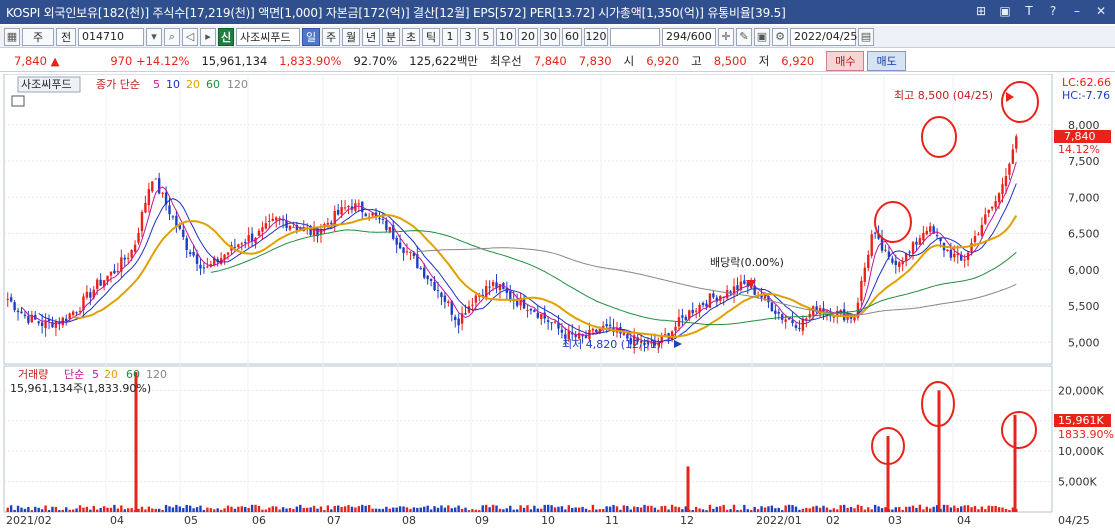 This screenshot has height=531, width=1115. Describe the element at coordinates (172, 36) in the screenshot. I see `search-icon: ⌕` at that location.